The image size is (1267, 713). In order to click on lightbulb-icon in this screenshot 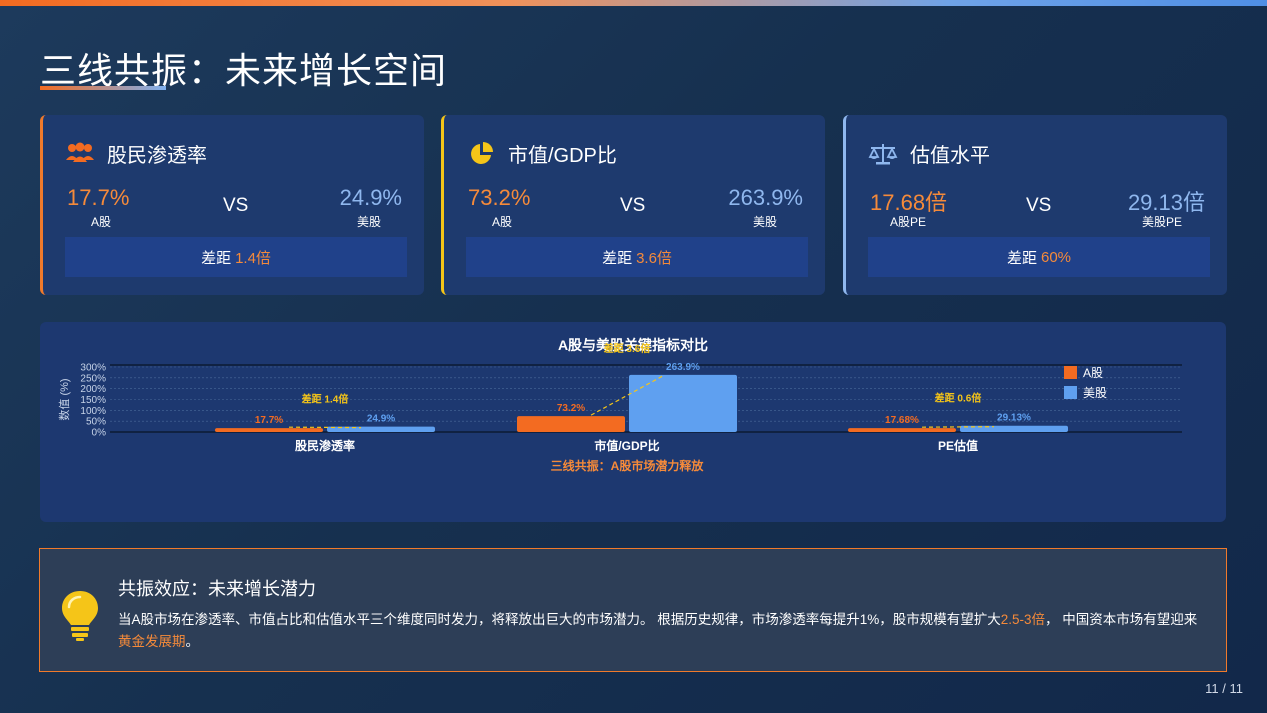, I will do `click(80, 615)`.